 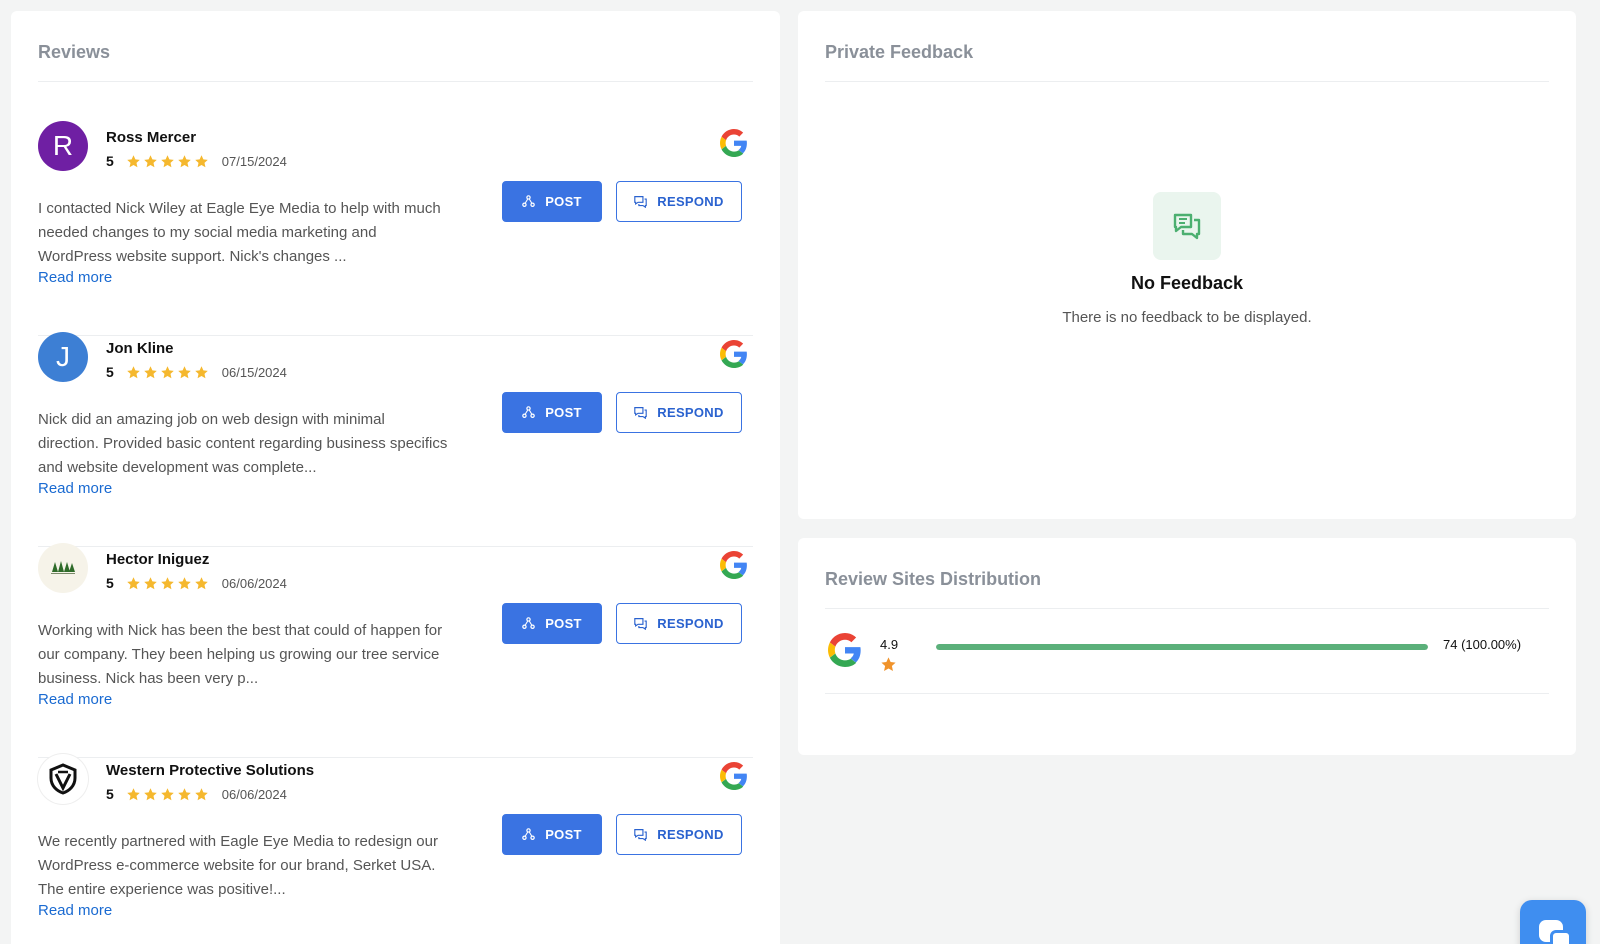 What do you see at coordinates (254, 372) in the screenshot?
I see `review-date: 06/15/2024` at bounding box center [254, 372].